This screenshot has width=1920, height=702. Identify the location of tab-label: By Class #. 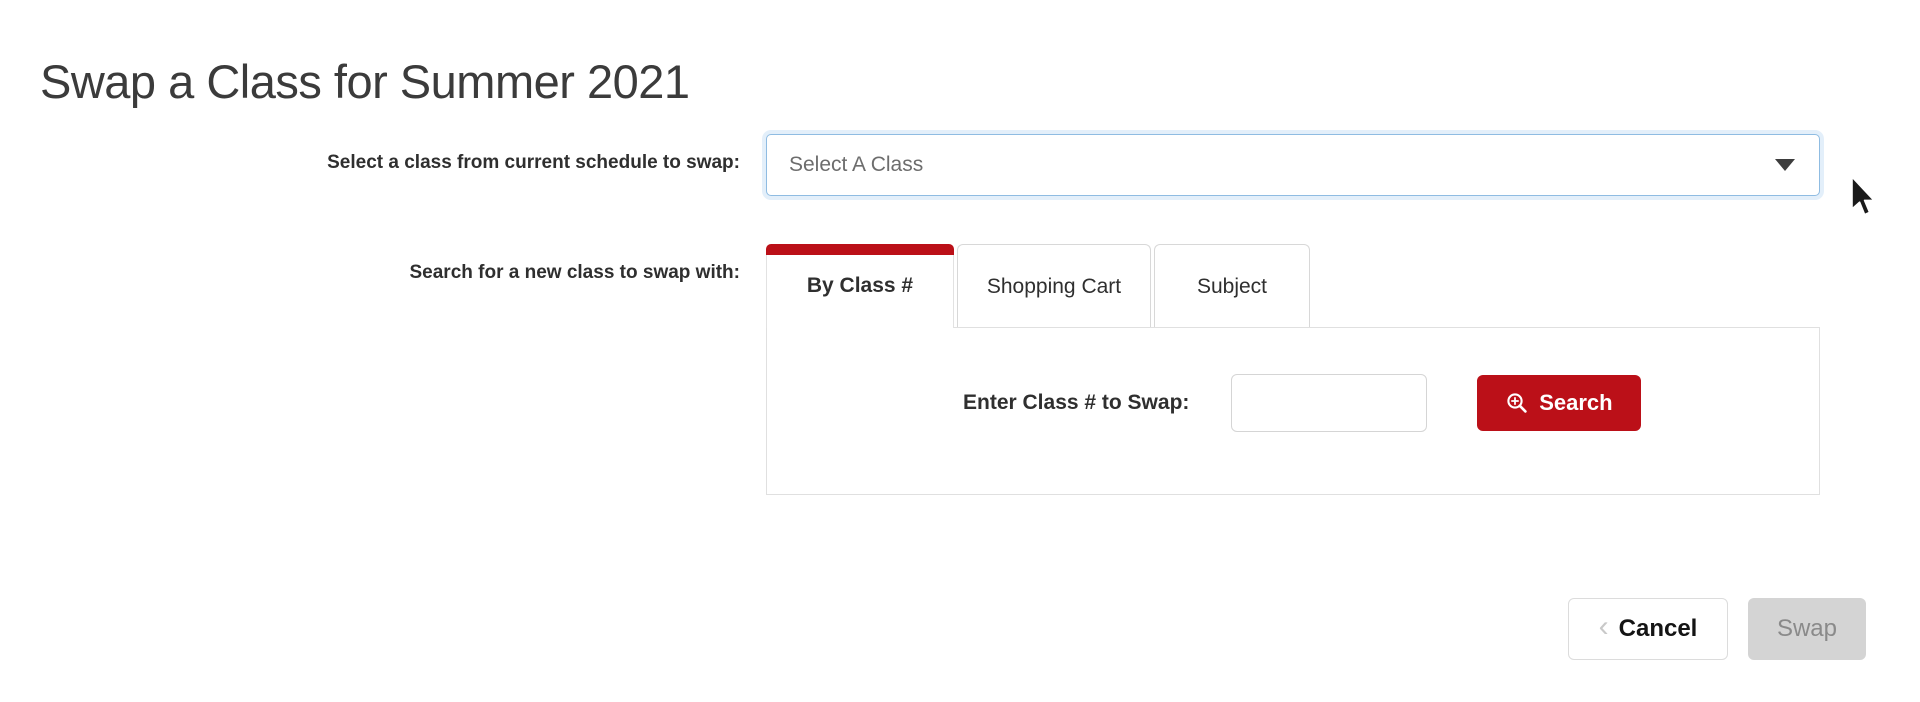
(860, 285).